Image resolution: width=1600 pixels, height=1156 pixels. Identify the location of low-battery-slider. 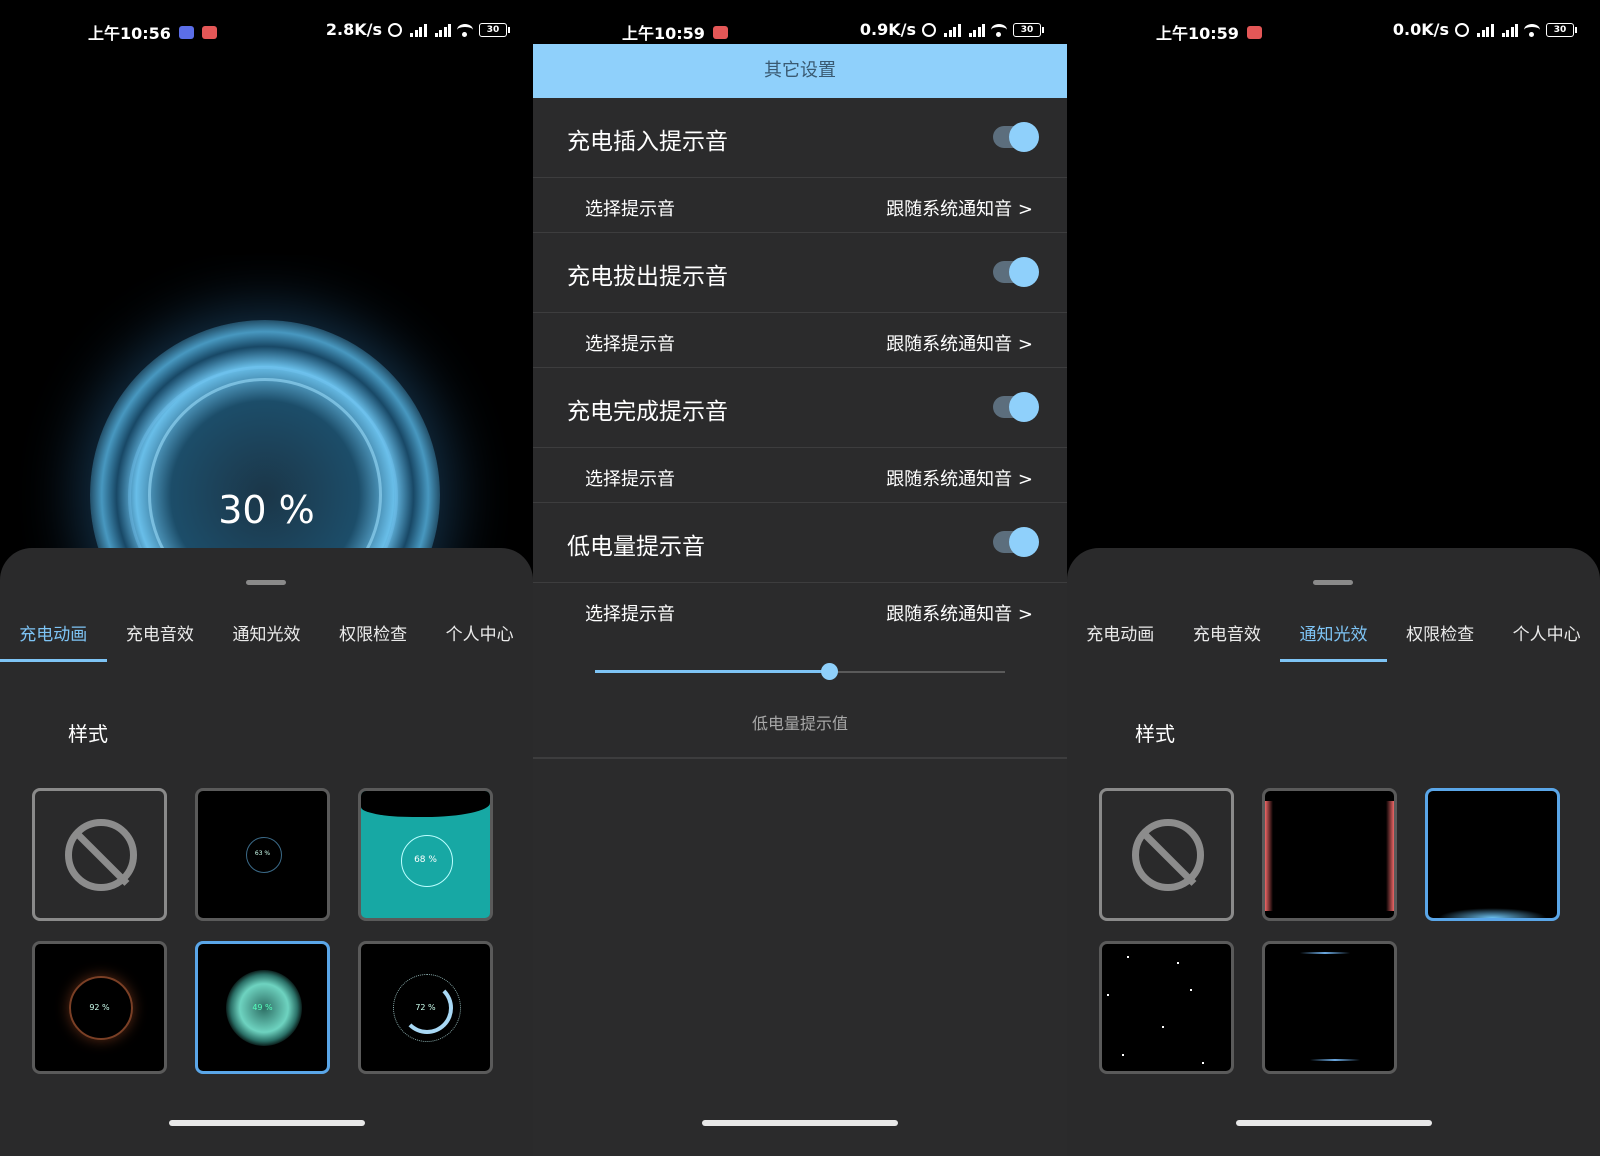
(800, 671).